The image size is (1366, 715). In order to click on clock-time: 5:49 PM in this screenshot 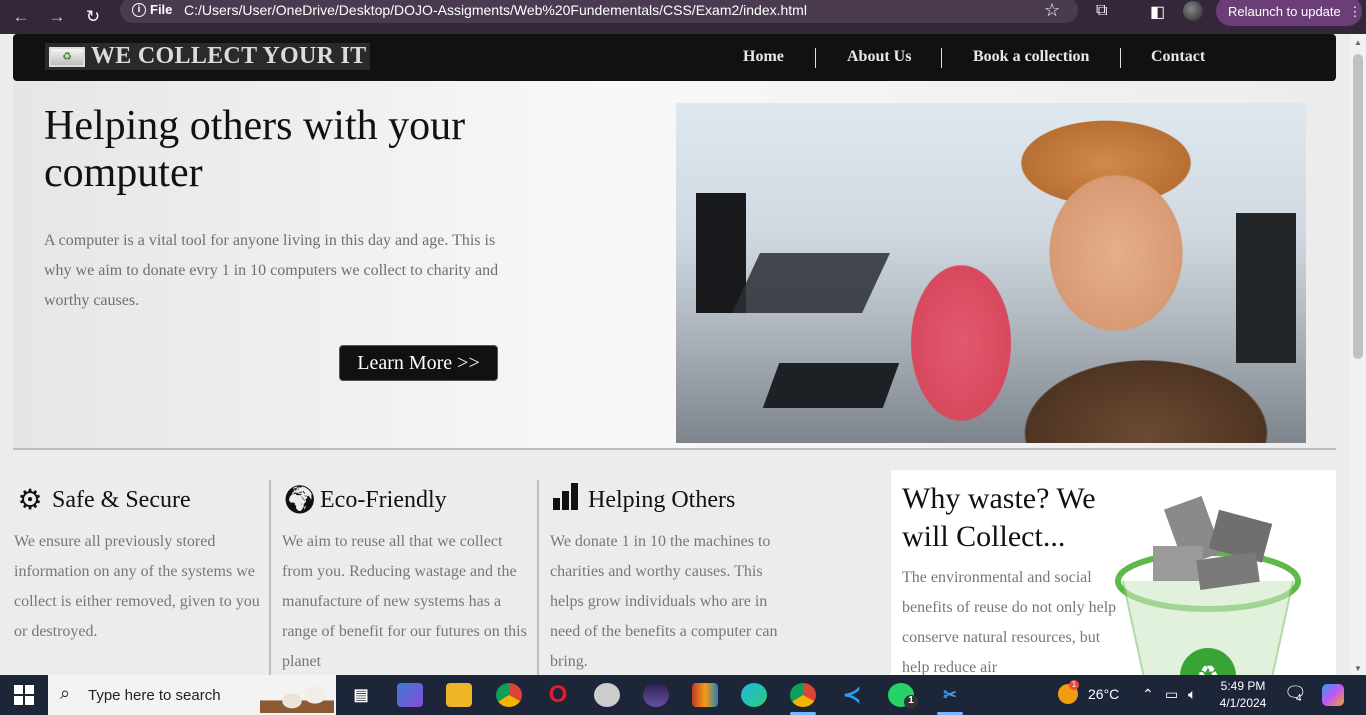, I will do `click(1243, 686)`.